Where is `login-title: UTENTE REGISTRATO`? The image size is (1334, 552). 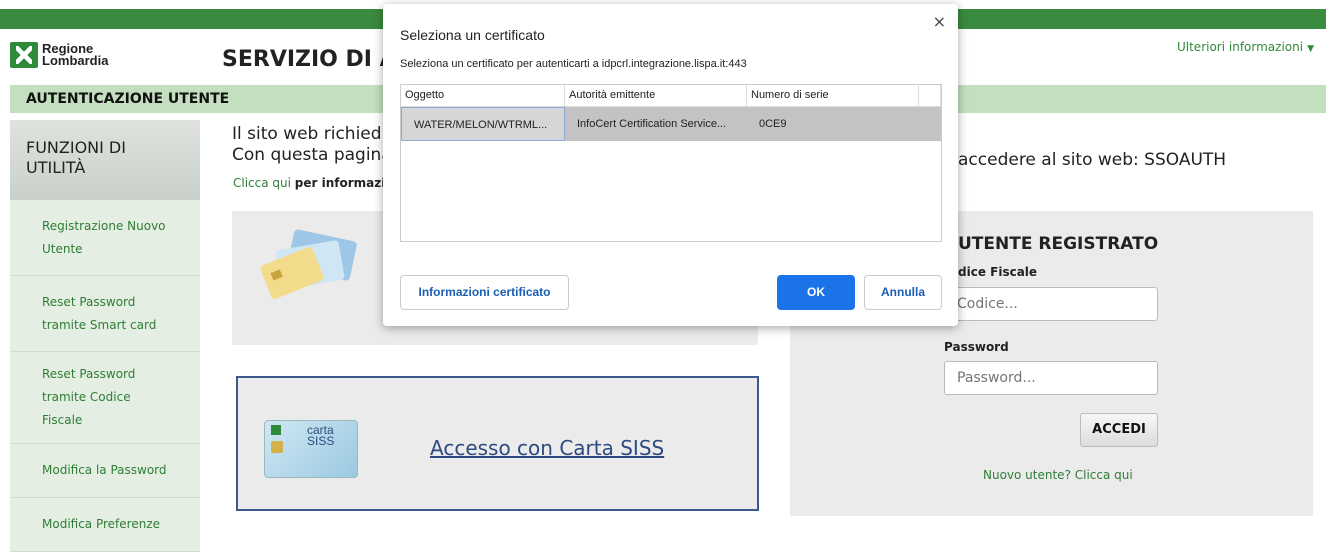 login-title: UTENTE REGISTRATO is located at coordinates (1058, 244).